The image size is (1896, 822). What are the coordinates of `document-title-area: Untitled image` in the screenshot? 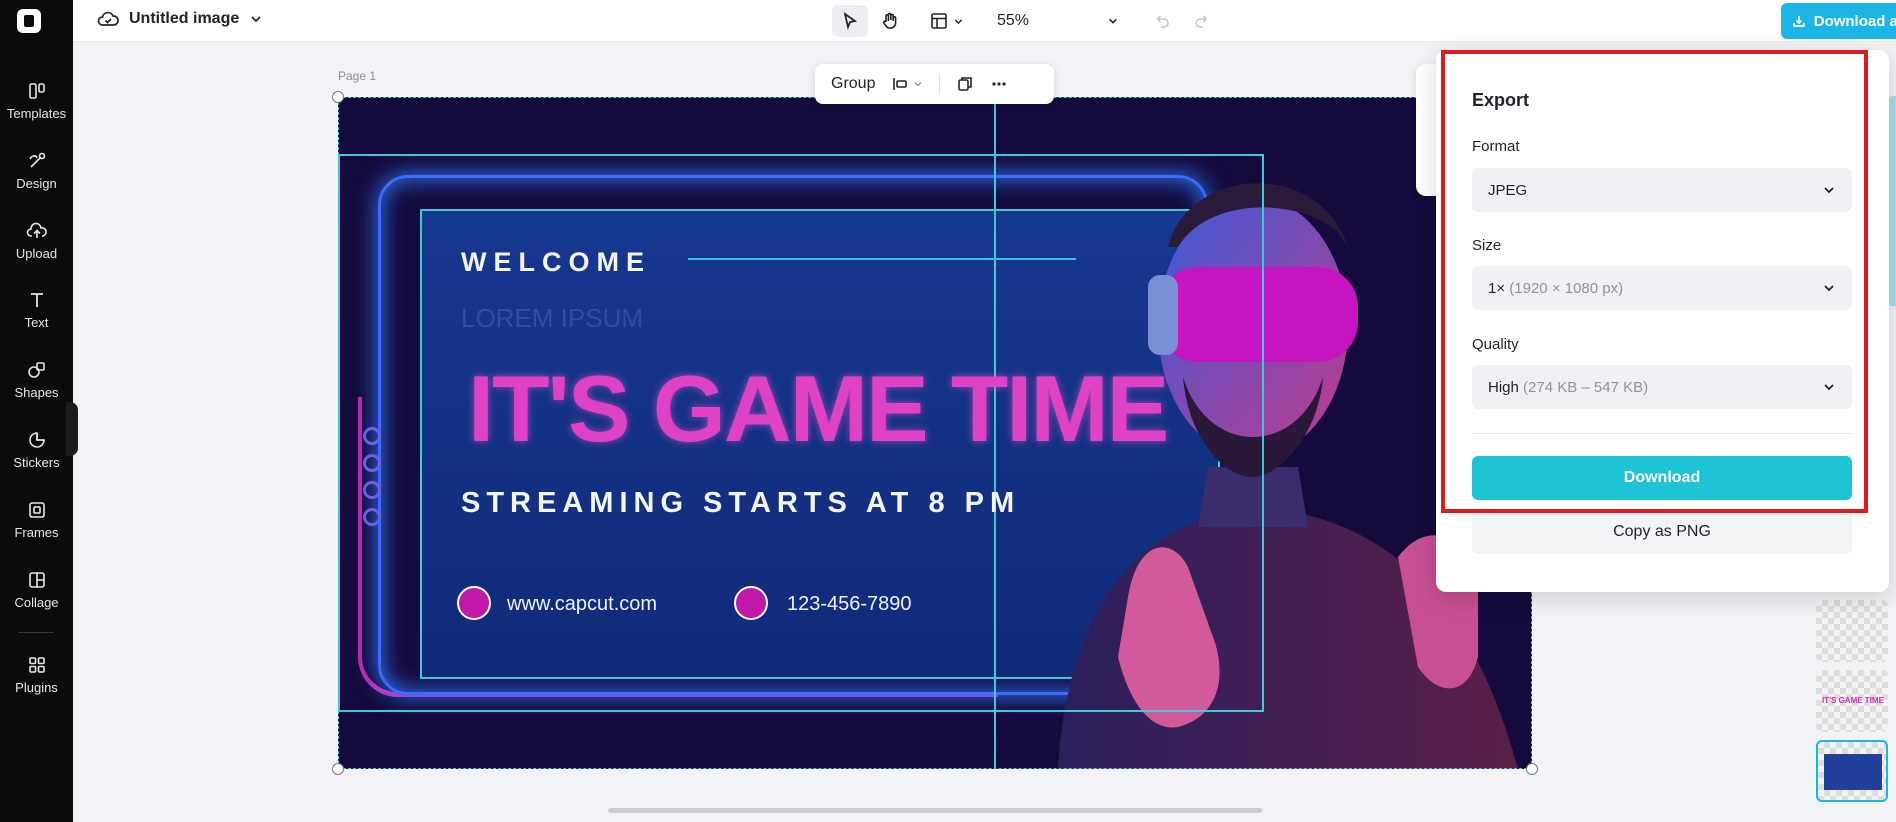 It's located at (180, 19).